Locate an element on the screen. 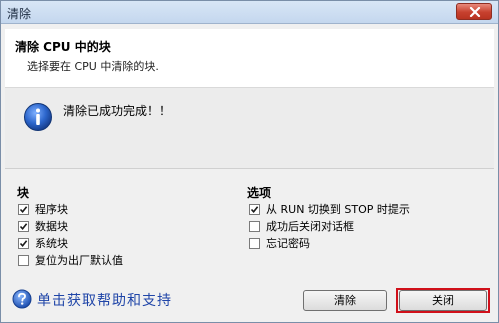  checkbox-program-block: 程序块 is located at coordinates (43, 209).